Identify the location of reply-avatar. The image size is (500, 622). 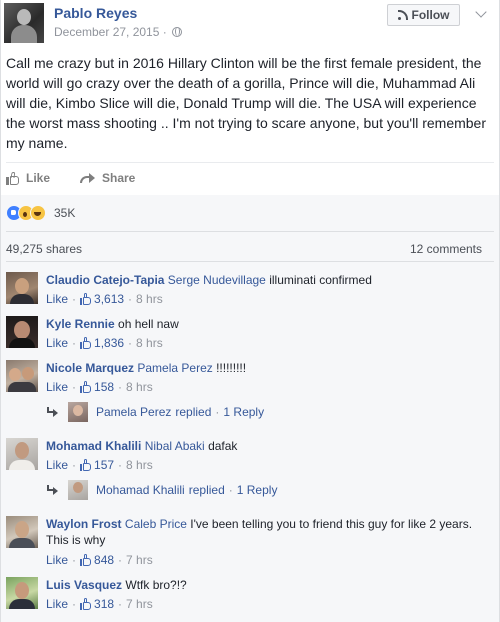
(78, 412).